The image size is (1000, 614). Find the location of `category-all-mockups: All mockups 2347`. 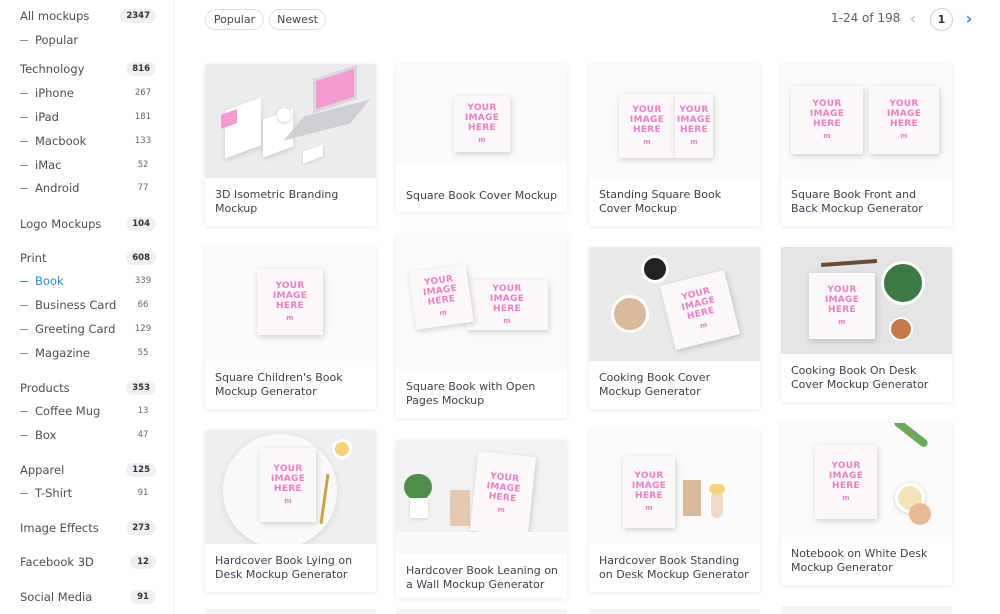

category-all-mockups: All mockups 2347 is located at coordinates (88, 16).